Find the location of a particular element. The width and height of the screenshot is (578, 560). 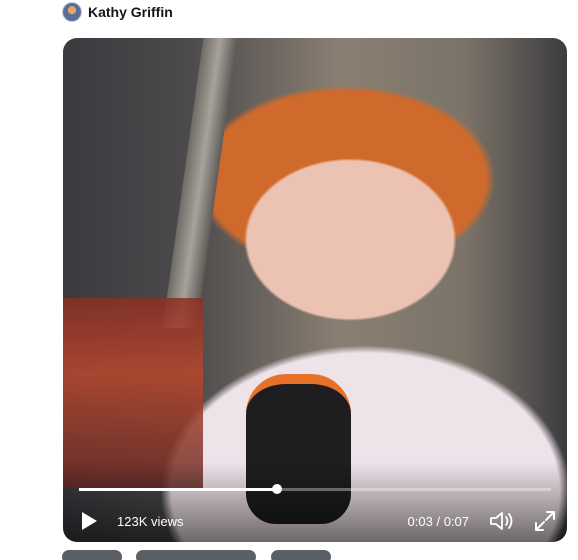

time-display: 0:03 / 0:07 is located at coordinates (439, 521).